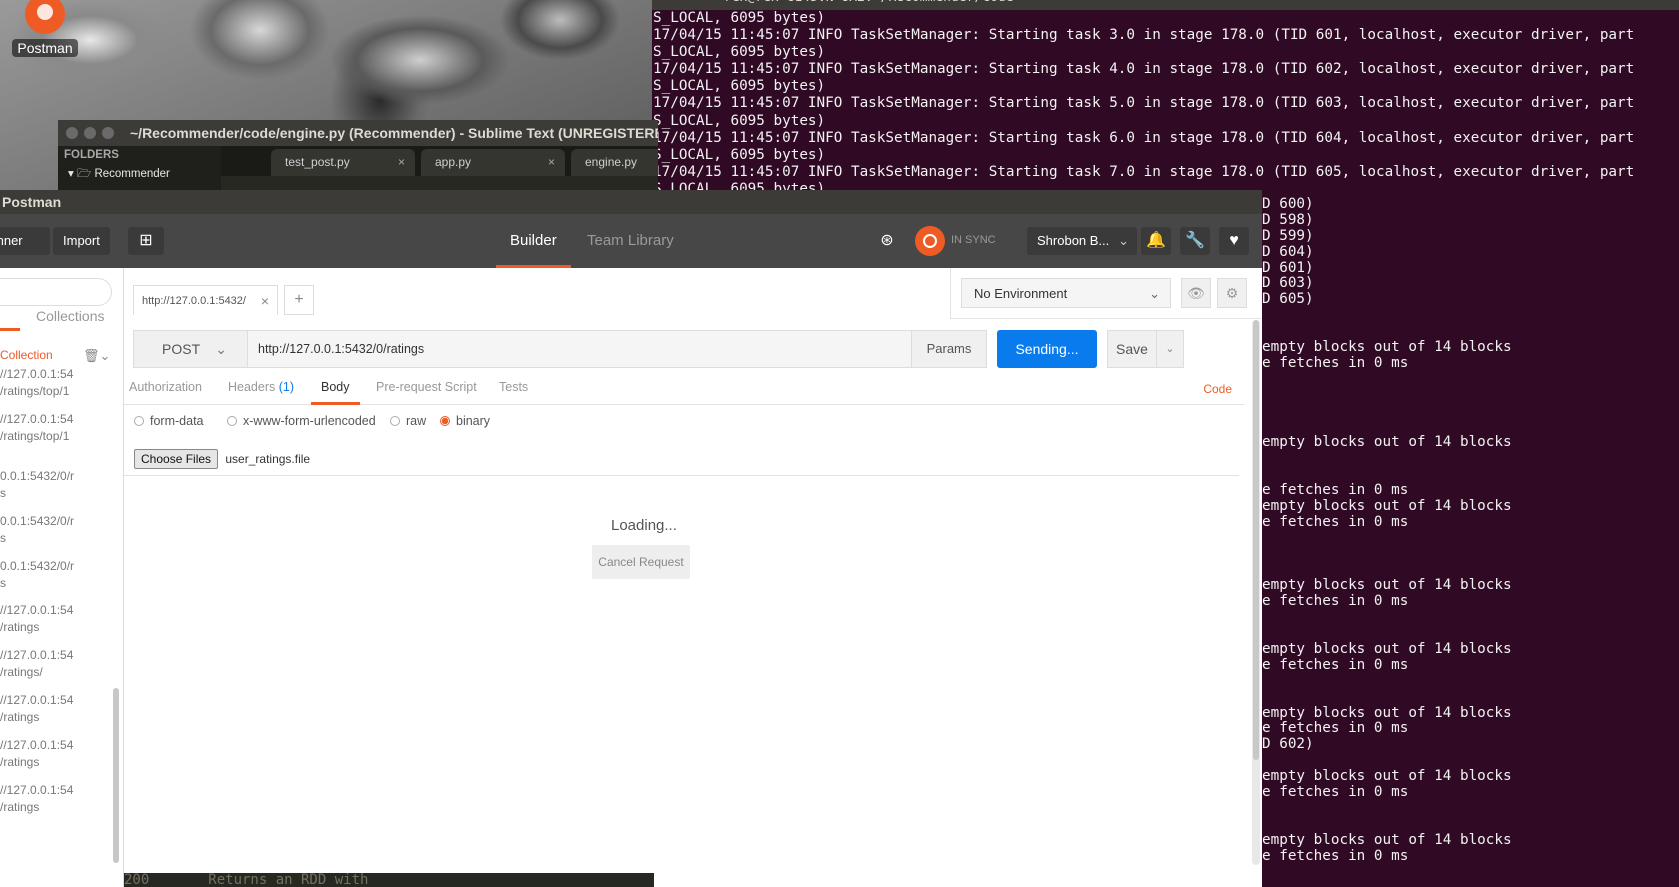 The image size is (1679, 887). I want to click on folders-heading: FOLDERS, so click(91, 155).